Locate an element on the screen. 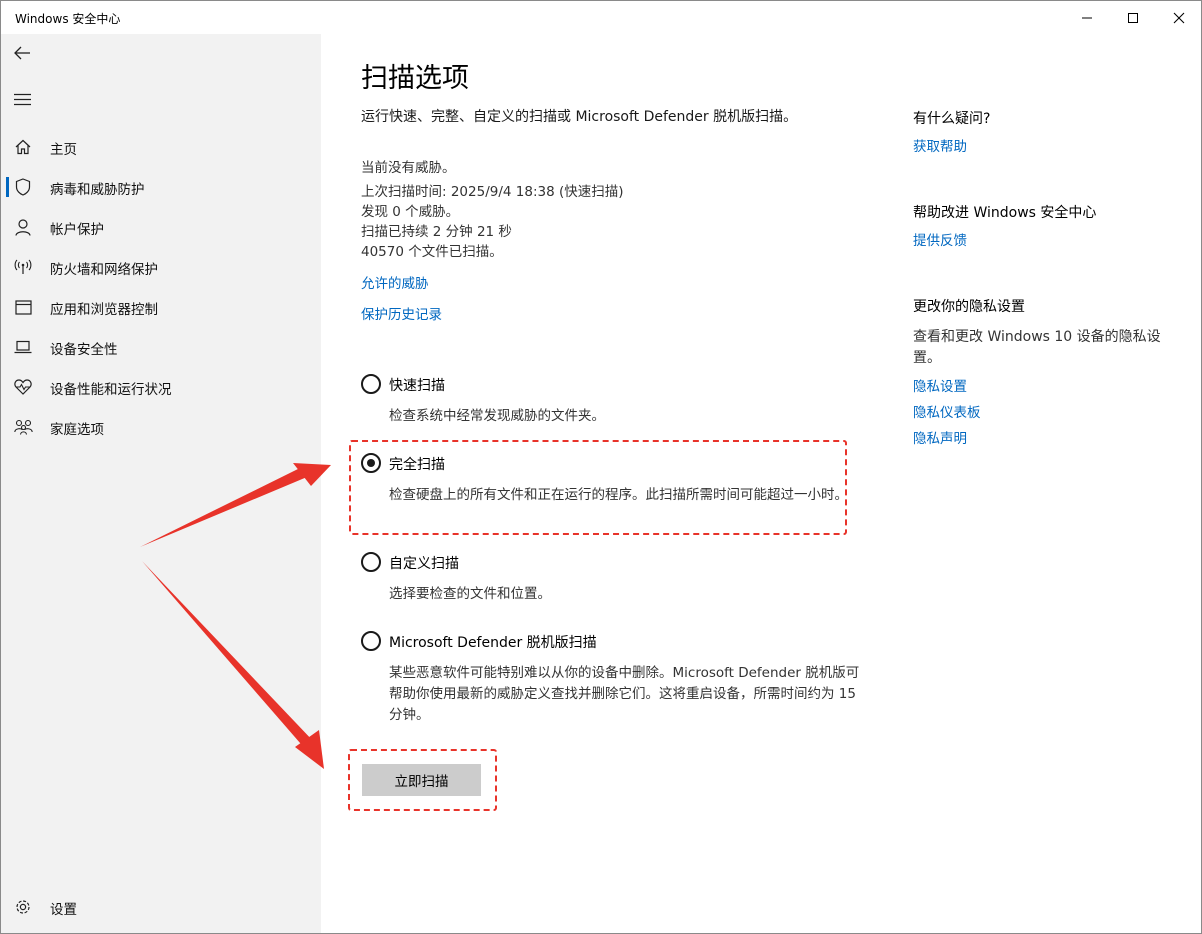 The height and width of the screenshot is (934, 1202). help-heading: 有什么疑问? is located at coordinates (952, 119).